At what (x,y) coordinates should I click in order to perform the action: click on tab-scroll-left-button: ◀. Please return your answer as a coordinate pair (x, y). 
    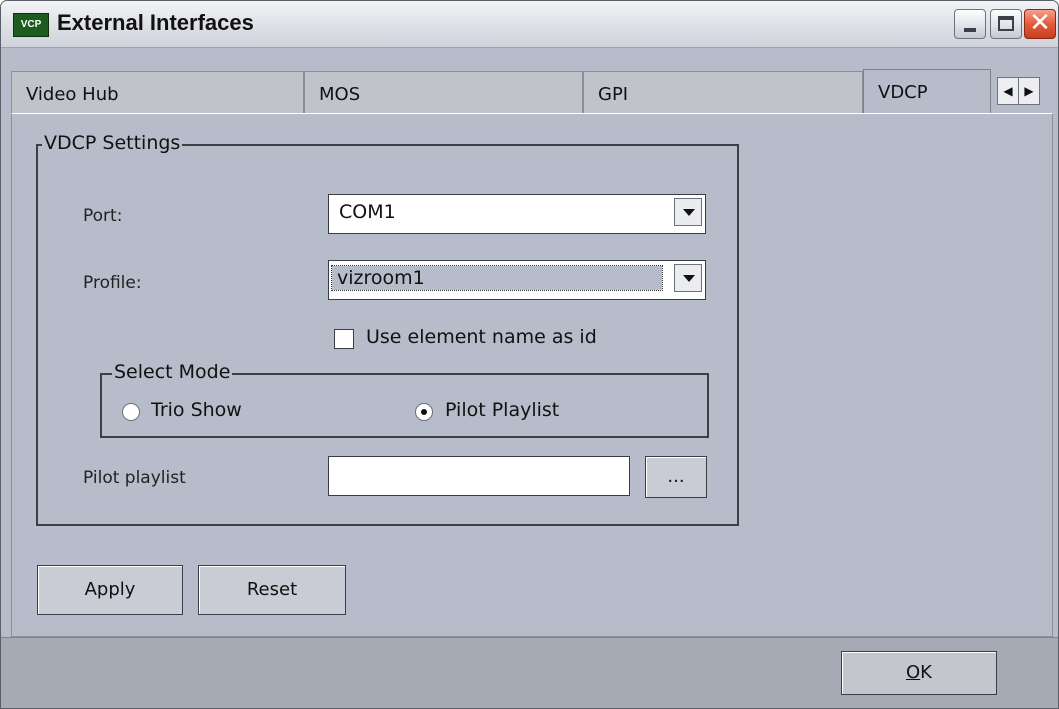
    Looking at the image, I should click on (1008, 91).